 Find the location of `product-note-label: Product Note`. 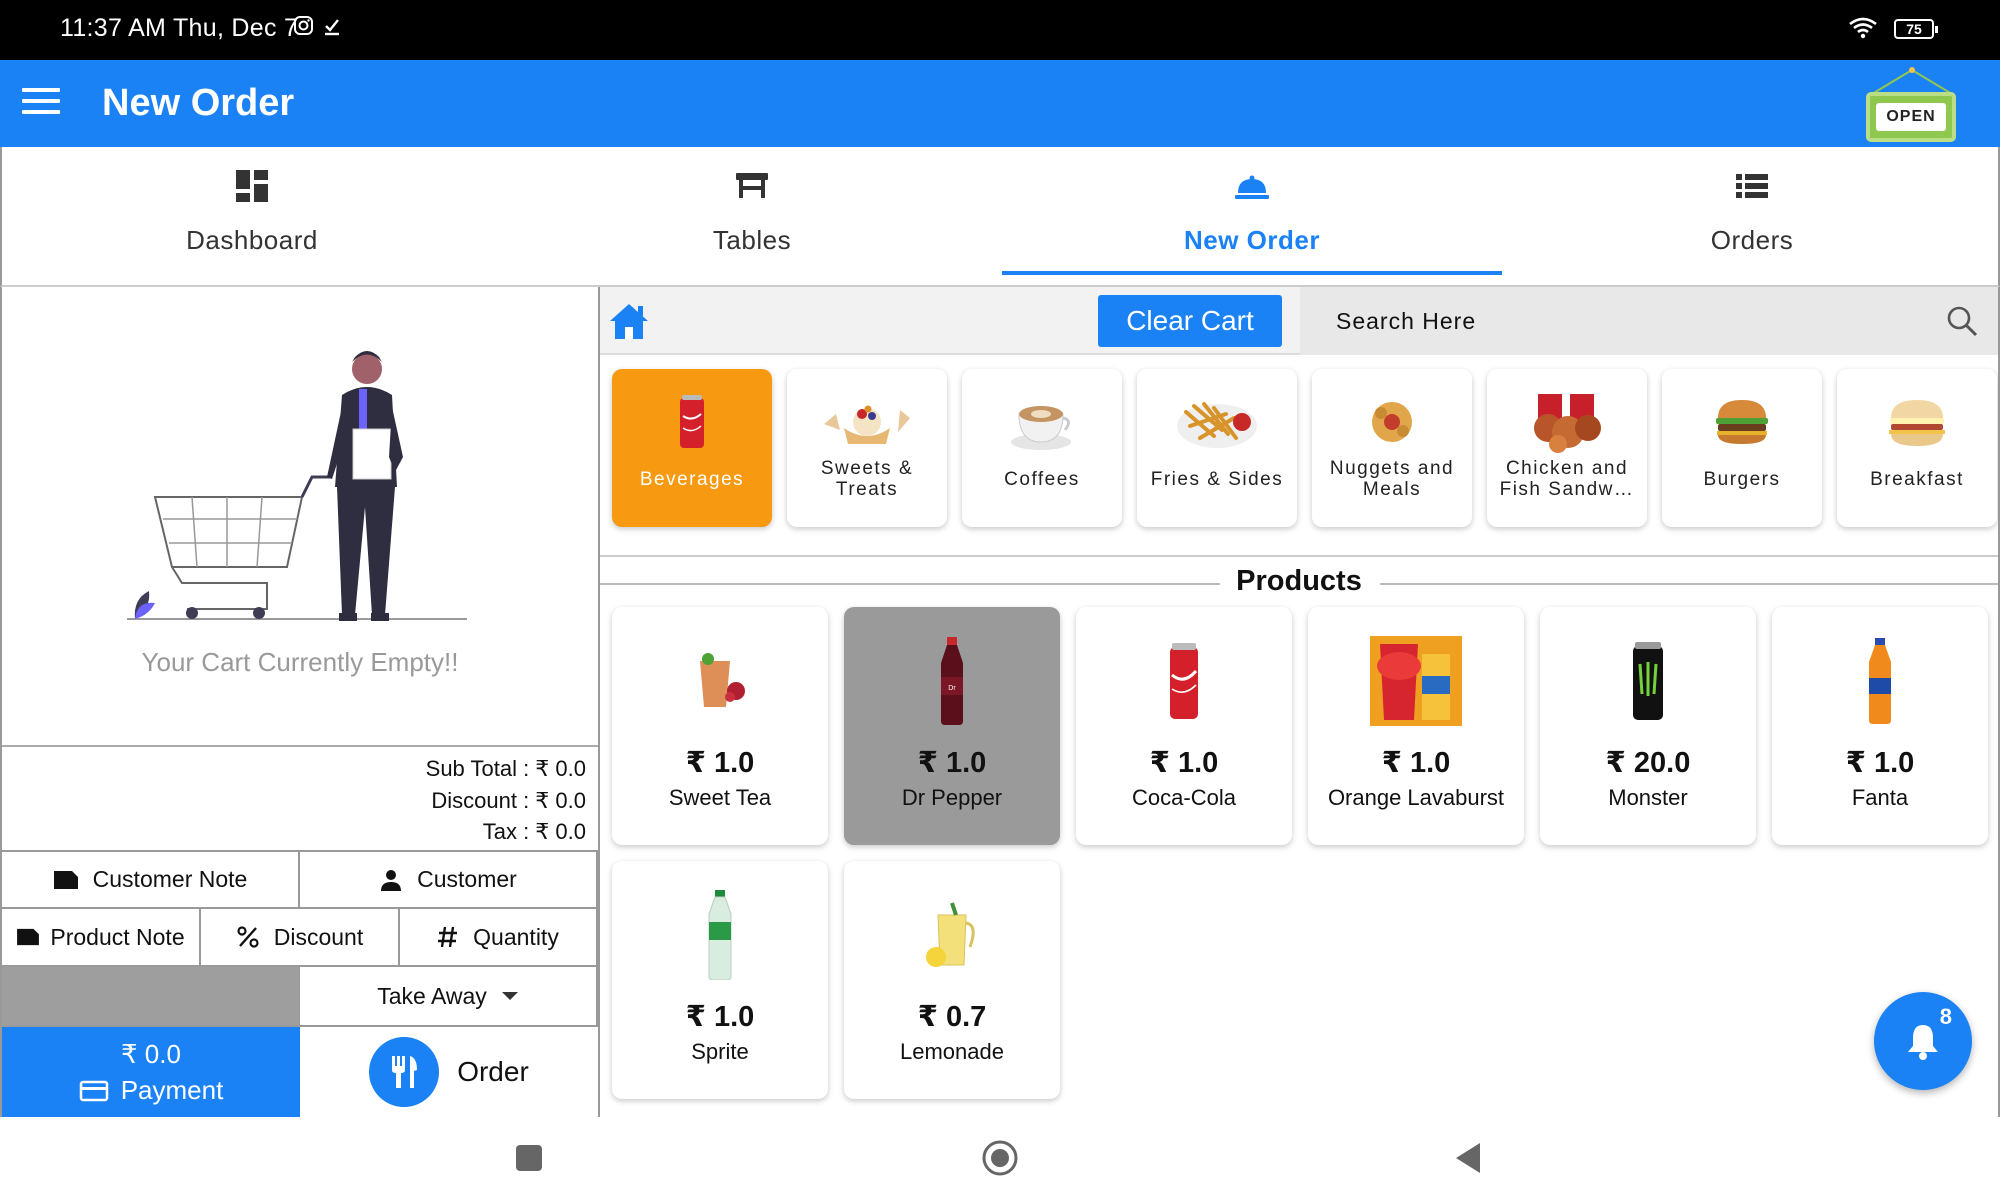

product-note-label: Product Note is located at coordinates (117, 936).